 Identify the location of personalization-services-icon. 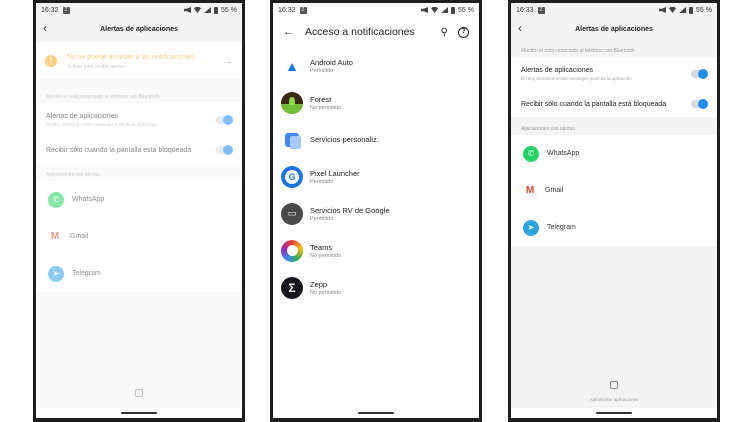
(292, 139).